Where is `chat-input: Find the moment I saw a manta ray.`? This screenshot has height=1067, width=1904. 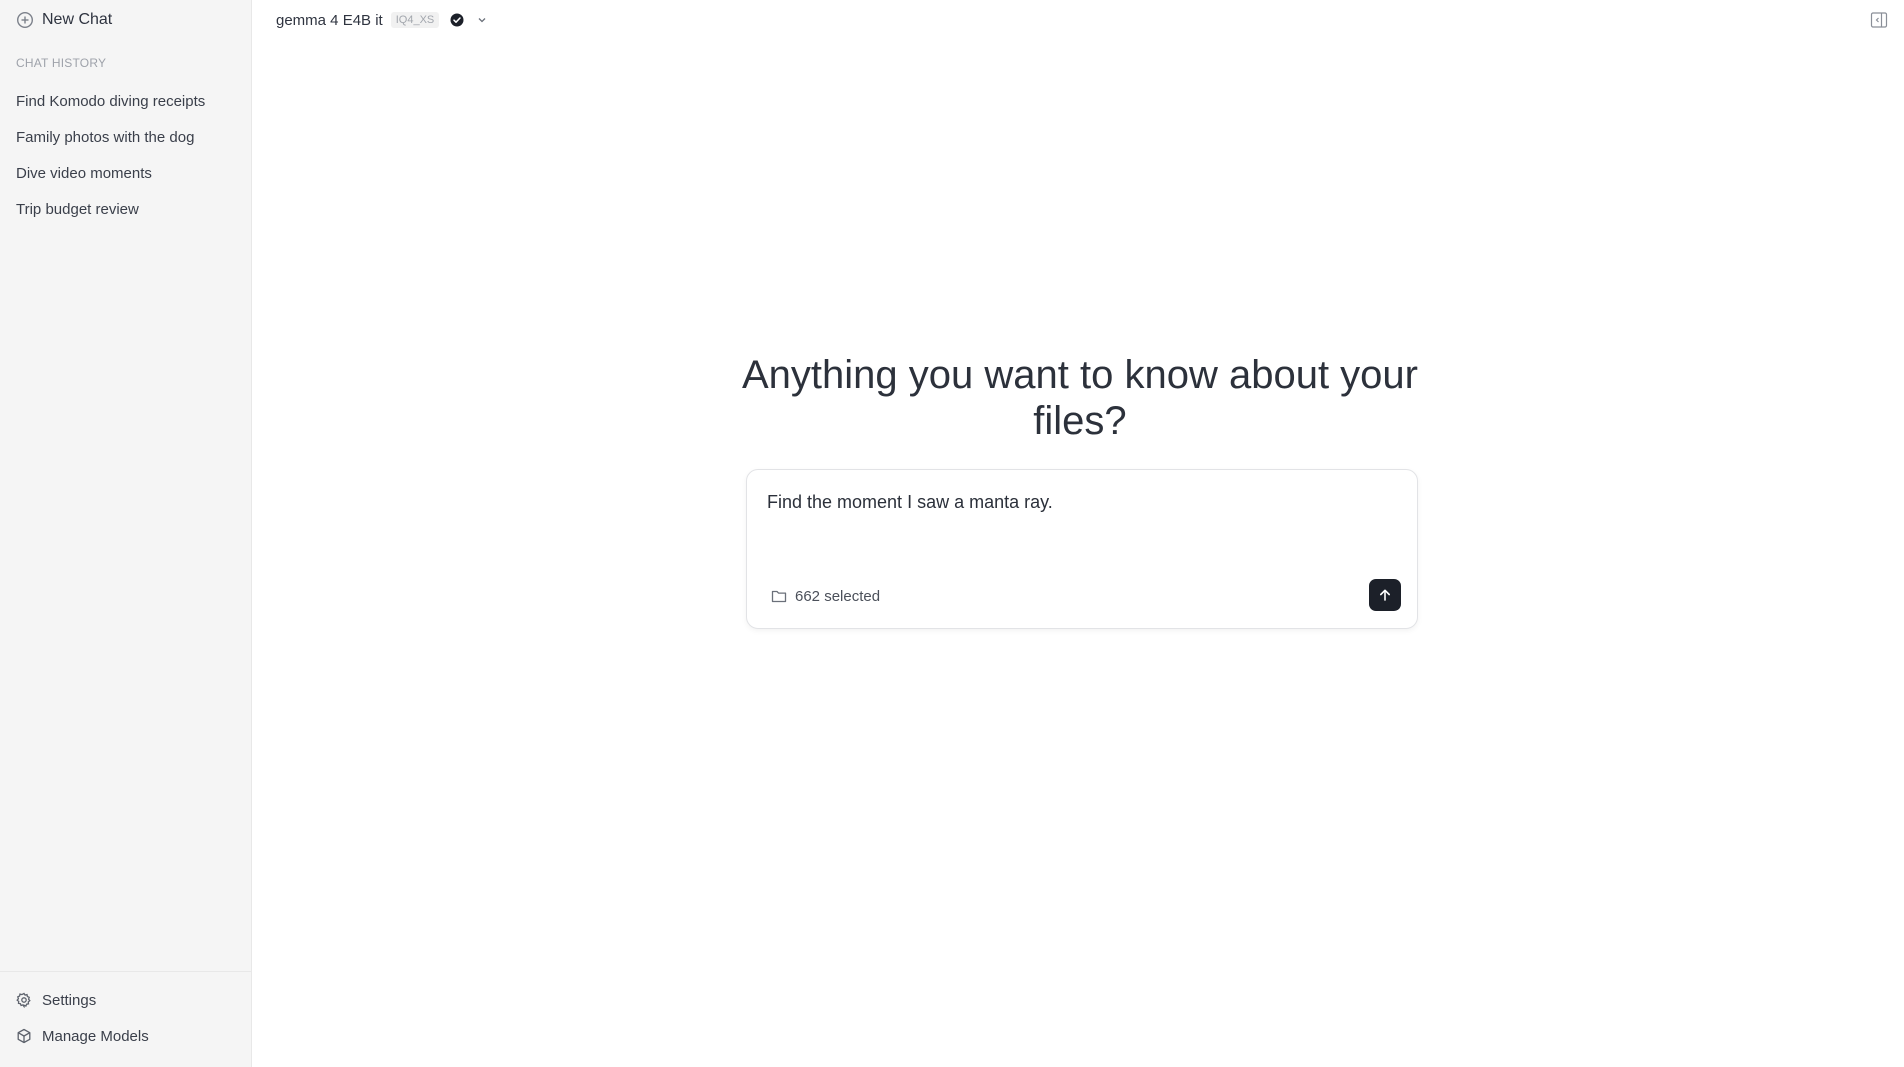
chat-input: Find the moment I saw a manta ray. is located at coordinates (1077, 502).